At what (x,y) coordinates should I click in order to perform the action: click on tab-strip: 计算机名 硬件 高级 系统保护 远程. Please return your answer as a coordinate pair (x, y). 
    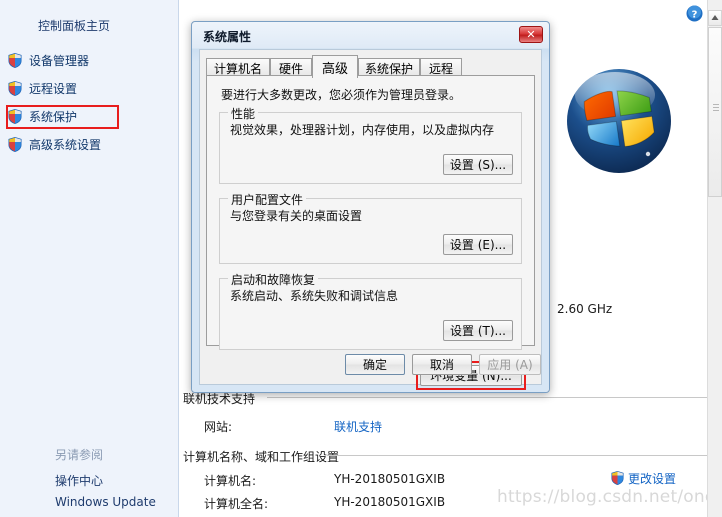
    Looking at the image, I should click on (370, 66).